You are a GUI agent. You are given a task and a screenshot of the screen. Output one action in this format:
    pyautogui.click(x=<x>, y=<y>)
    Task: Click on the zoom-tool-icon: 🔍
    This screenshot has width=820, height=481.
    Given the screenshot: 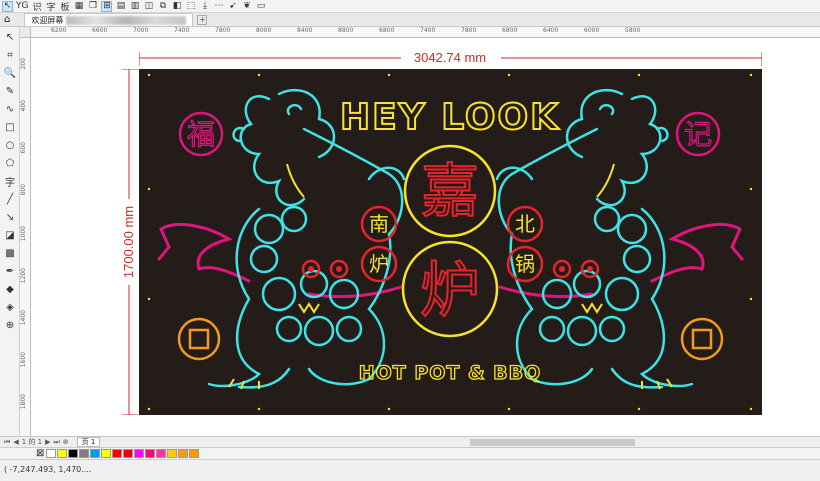 What is the action you would take?
    pyautogui.click(x=10, y=73)
    